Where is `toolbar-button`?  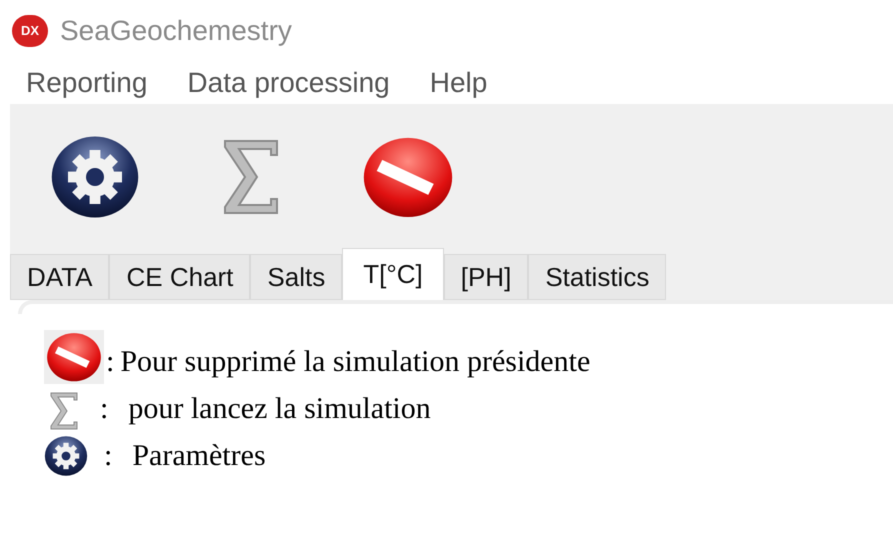
toolbar-button is located at coordinates (408, 177).